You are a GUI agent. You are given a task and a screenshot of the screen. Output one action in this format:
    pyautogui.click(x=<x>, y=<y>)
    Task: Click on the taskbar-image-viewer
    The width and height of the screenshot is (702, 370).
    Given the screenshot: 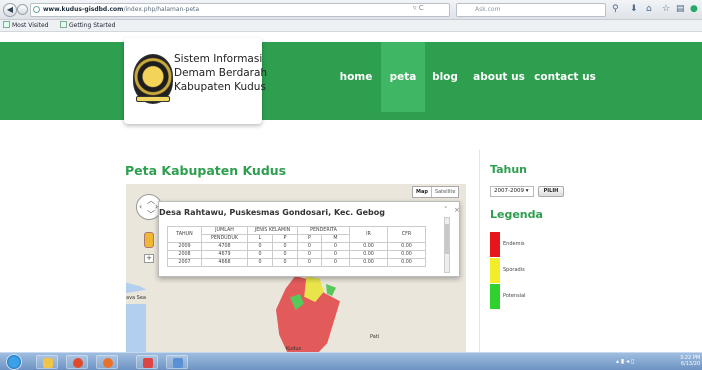 What is the action you would take?
    pyautogui.click(x=177, y=362)
    